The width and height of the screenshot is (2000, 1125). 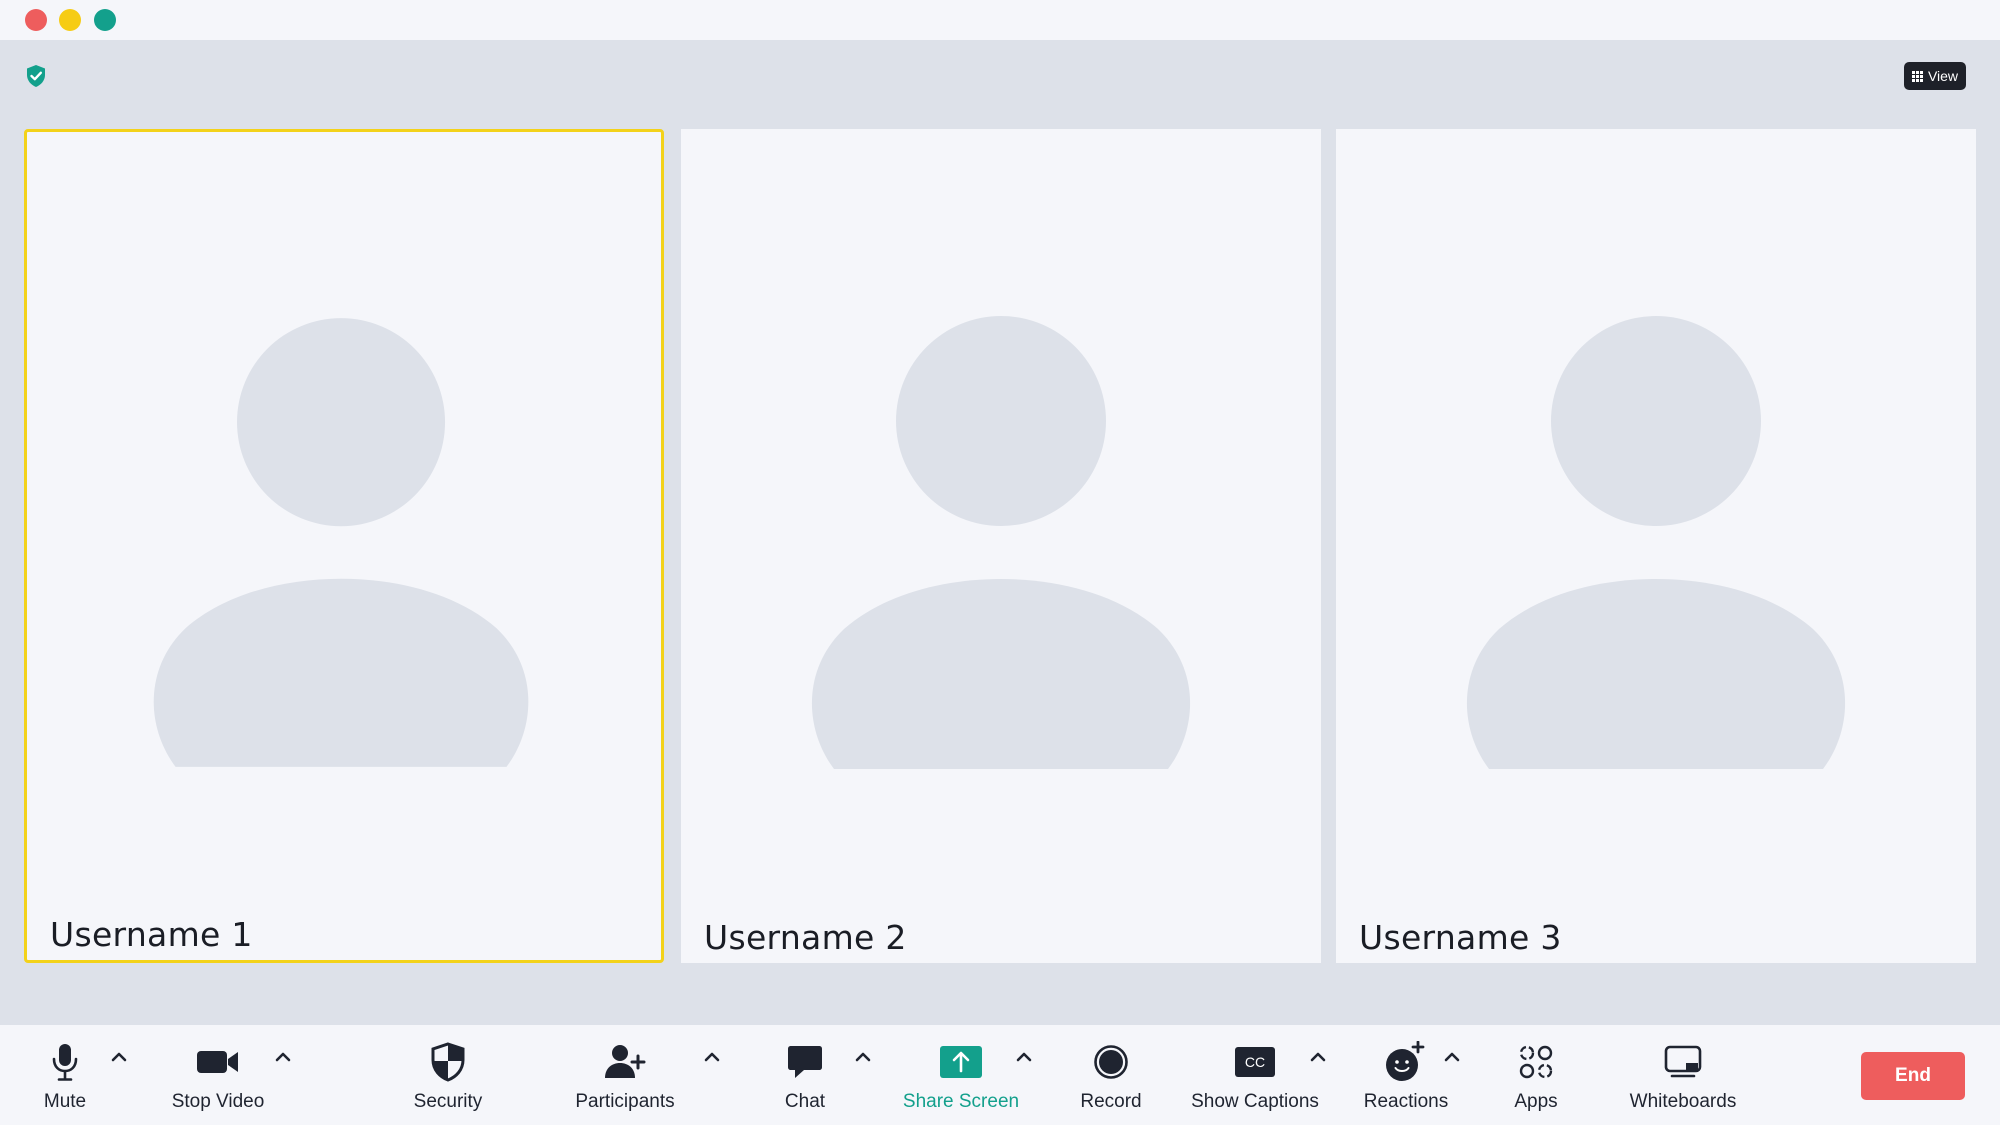 What do you see at coordinates (1111, 1062) in the screenshot?
I see `record-icon` at bounding box center [1111, 1062].